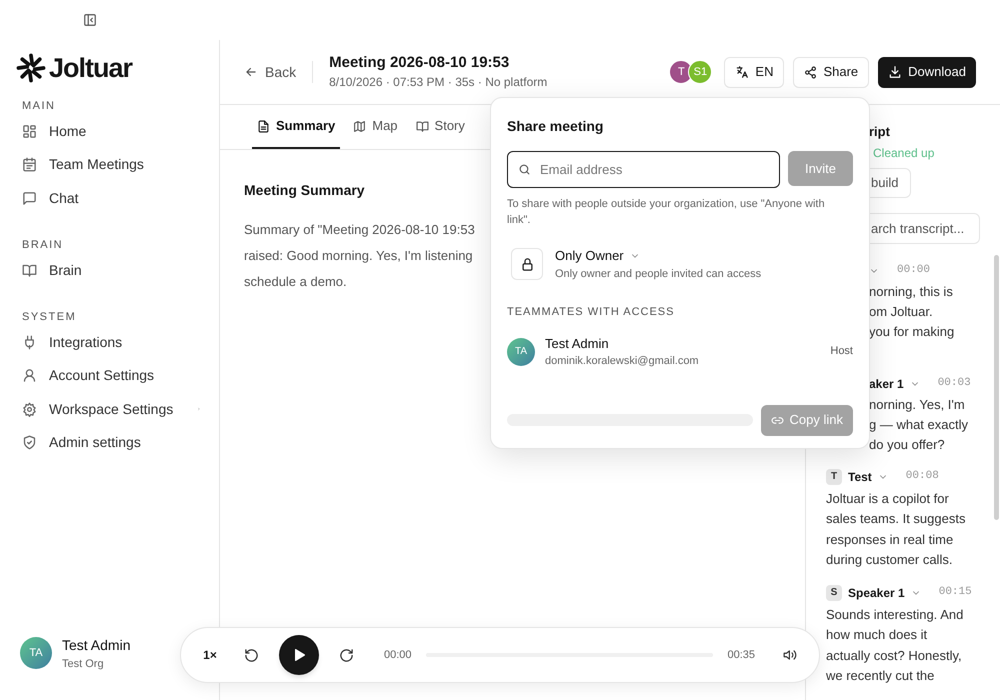 The height and width of the screenshot is (700, 1000). Describe the element at coordinates (811, 72) in the screenshot. I see `share-icon` at that location.